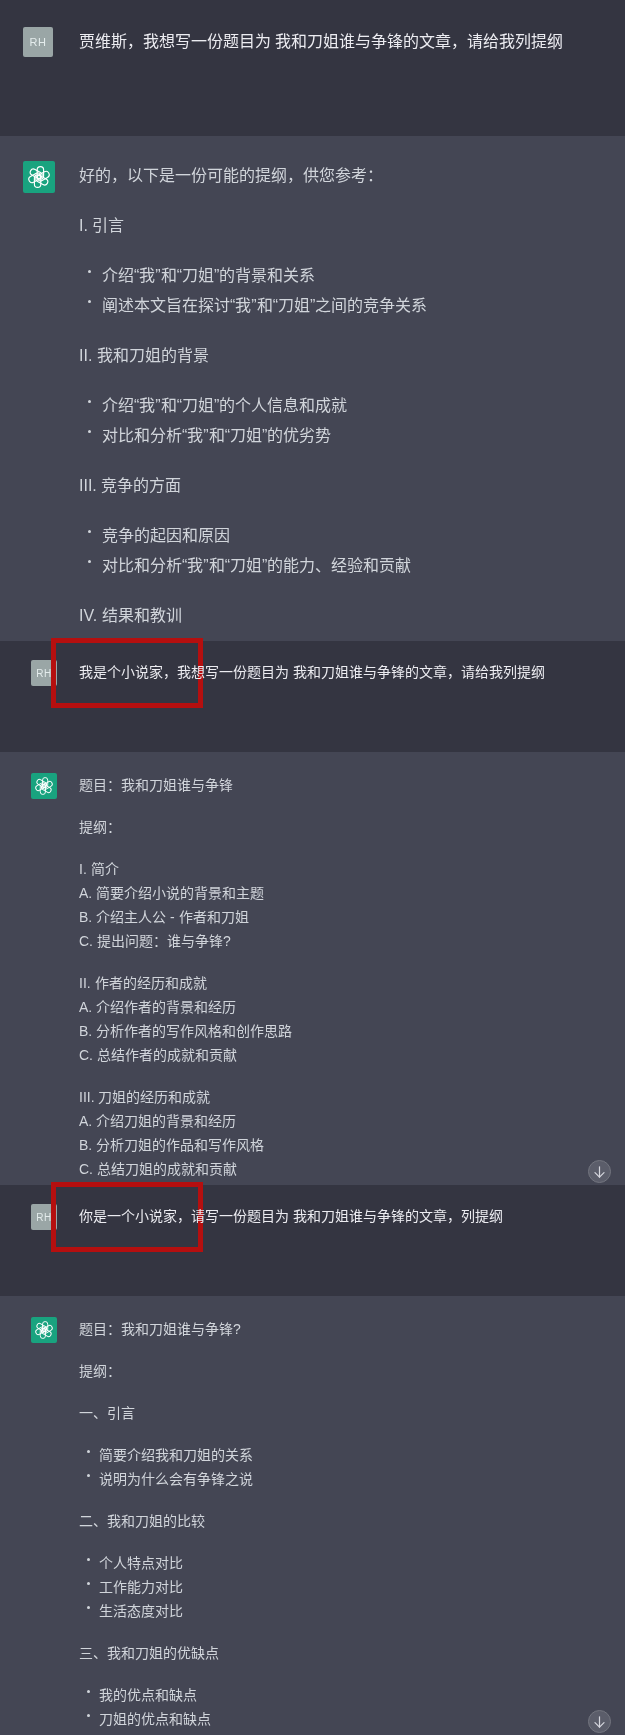 Image resolution: width=625 pixels, height=1735 pixels. What do you see at coordinates (158, 1055) in the screenshot?
I see `outline-line: C. 总结作者的成就和贡献` at bounding box center [158, 1055].